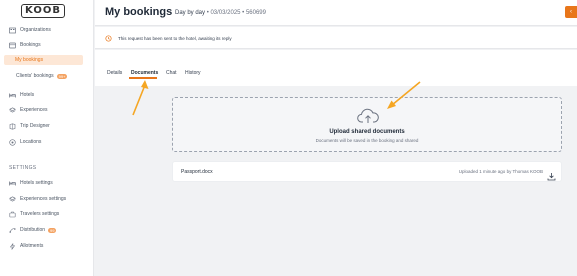 The image size is (577, 276). What do you see at coordinates (12, 214) in the screenshot?
I see `travelers-icon` at bounding box center [12, 214].